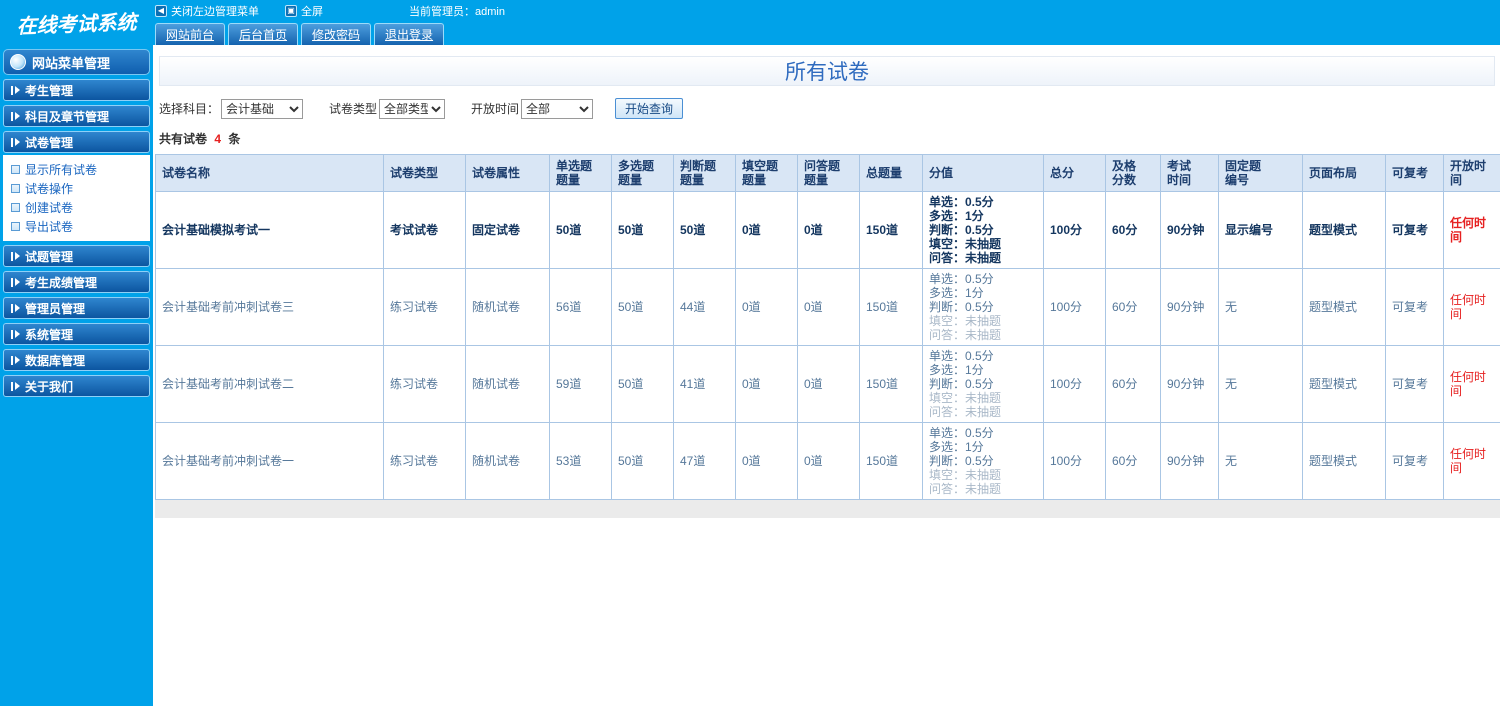 The height and width of the screenshot is (706, 1500). I want to click on column-header: 可复考, so click(1414, 173).